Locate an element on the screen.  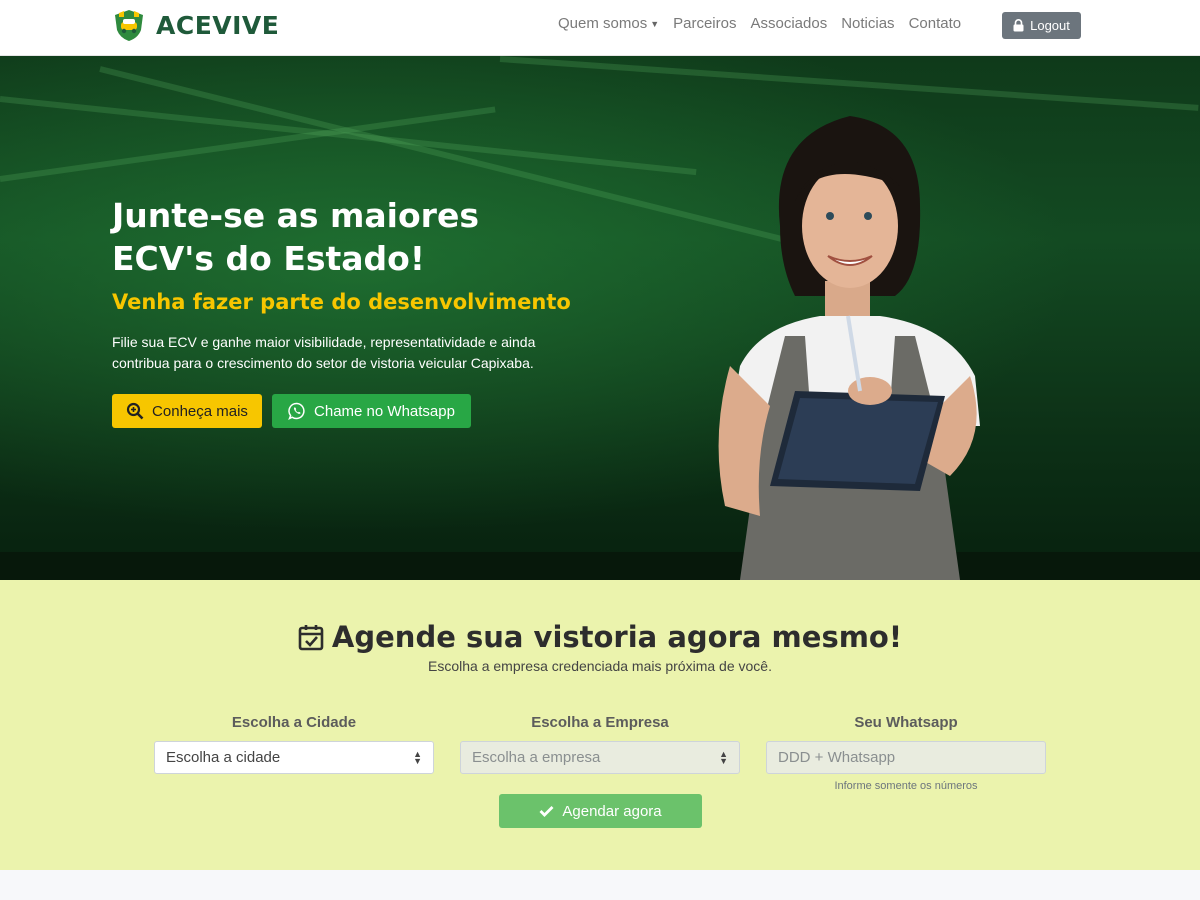
city-label: Escolha a Cidade is located at coordinates (294, 722).